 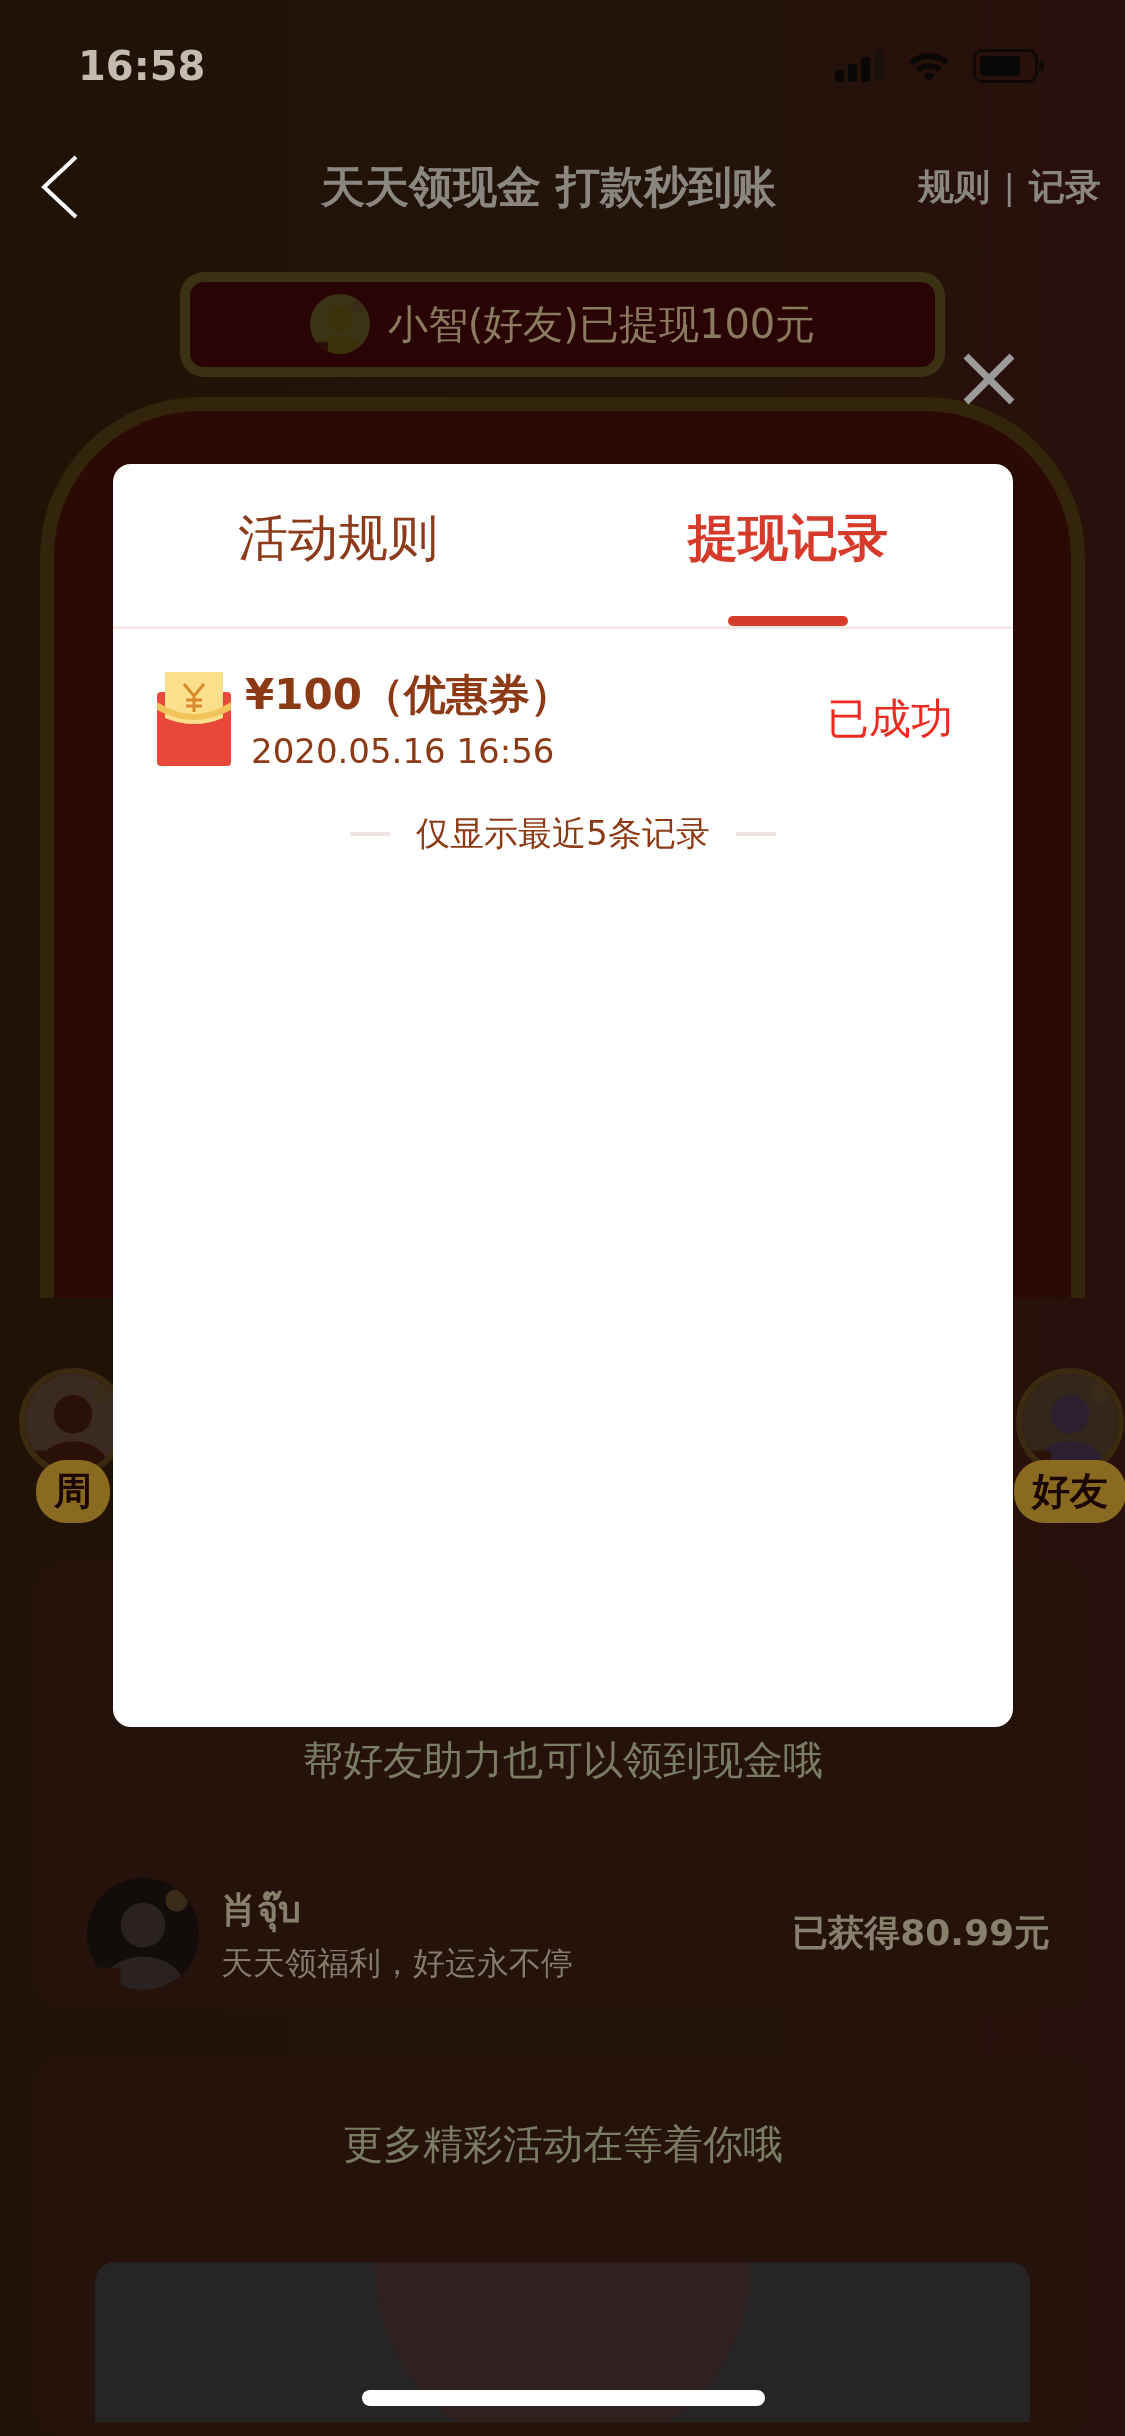 I want to click on earned-amount: 已获得80.99元, so click(x=921, y=1933).